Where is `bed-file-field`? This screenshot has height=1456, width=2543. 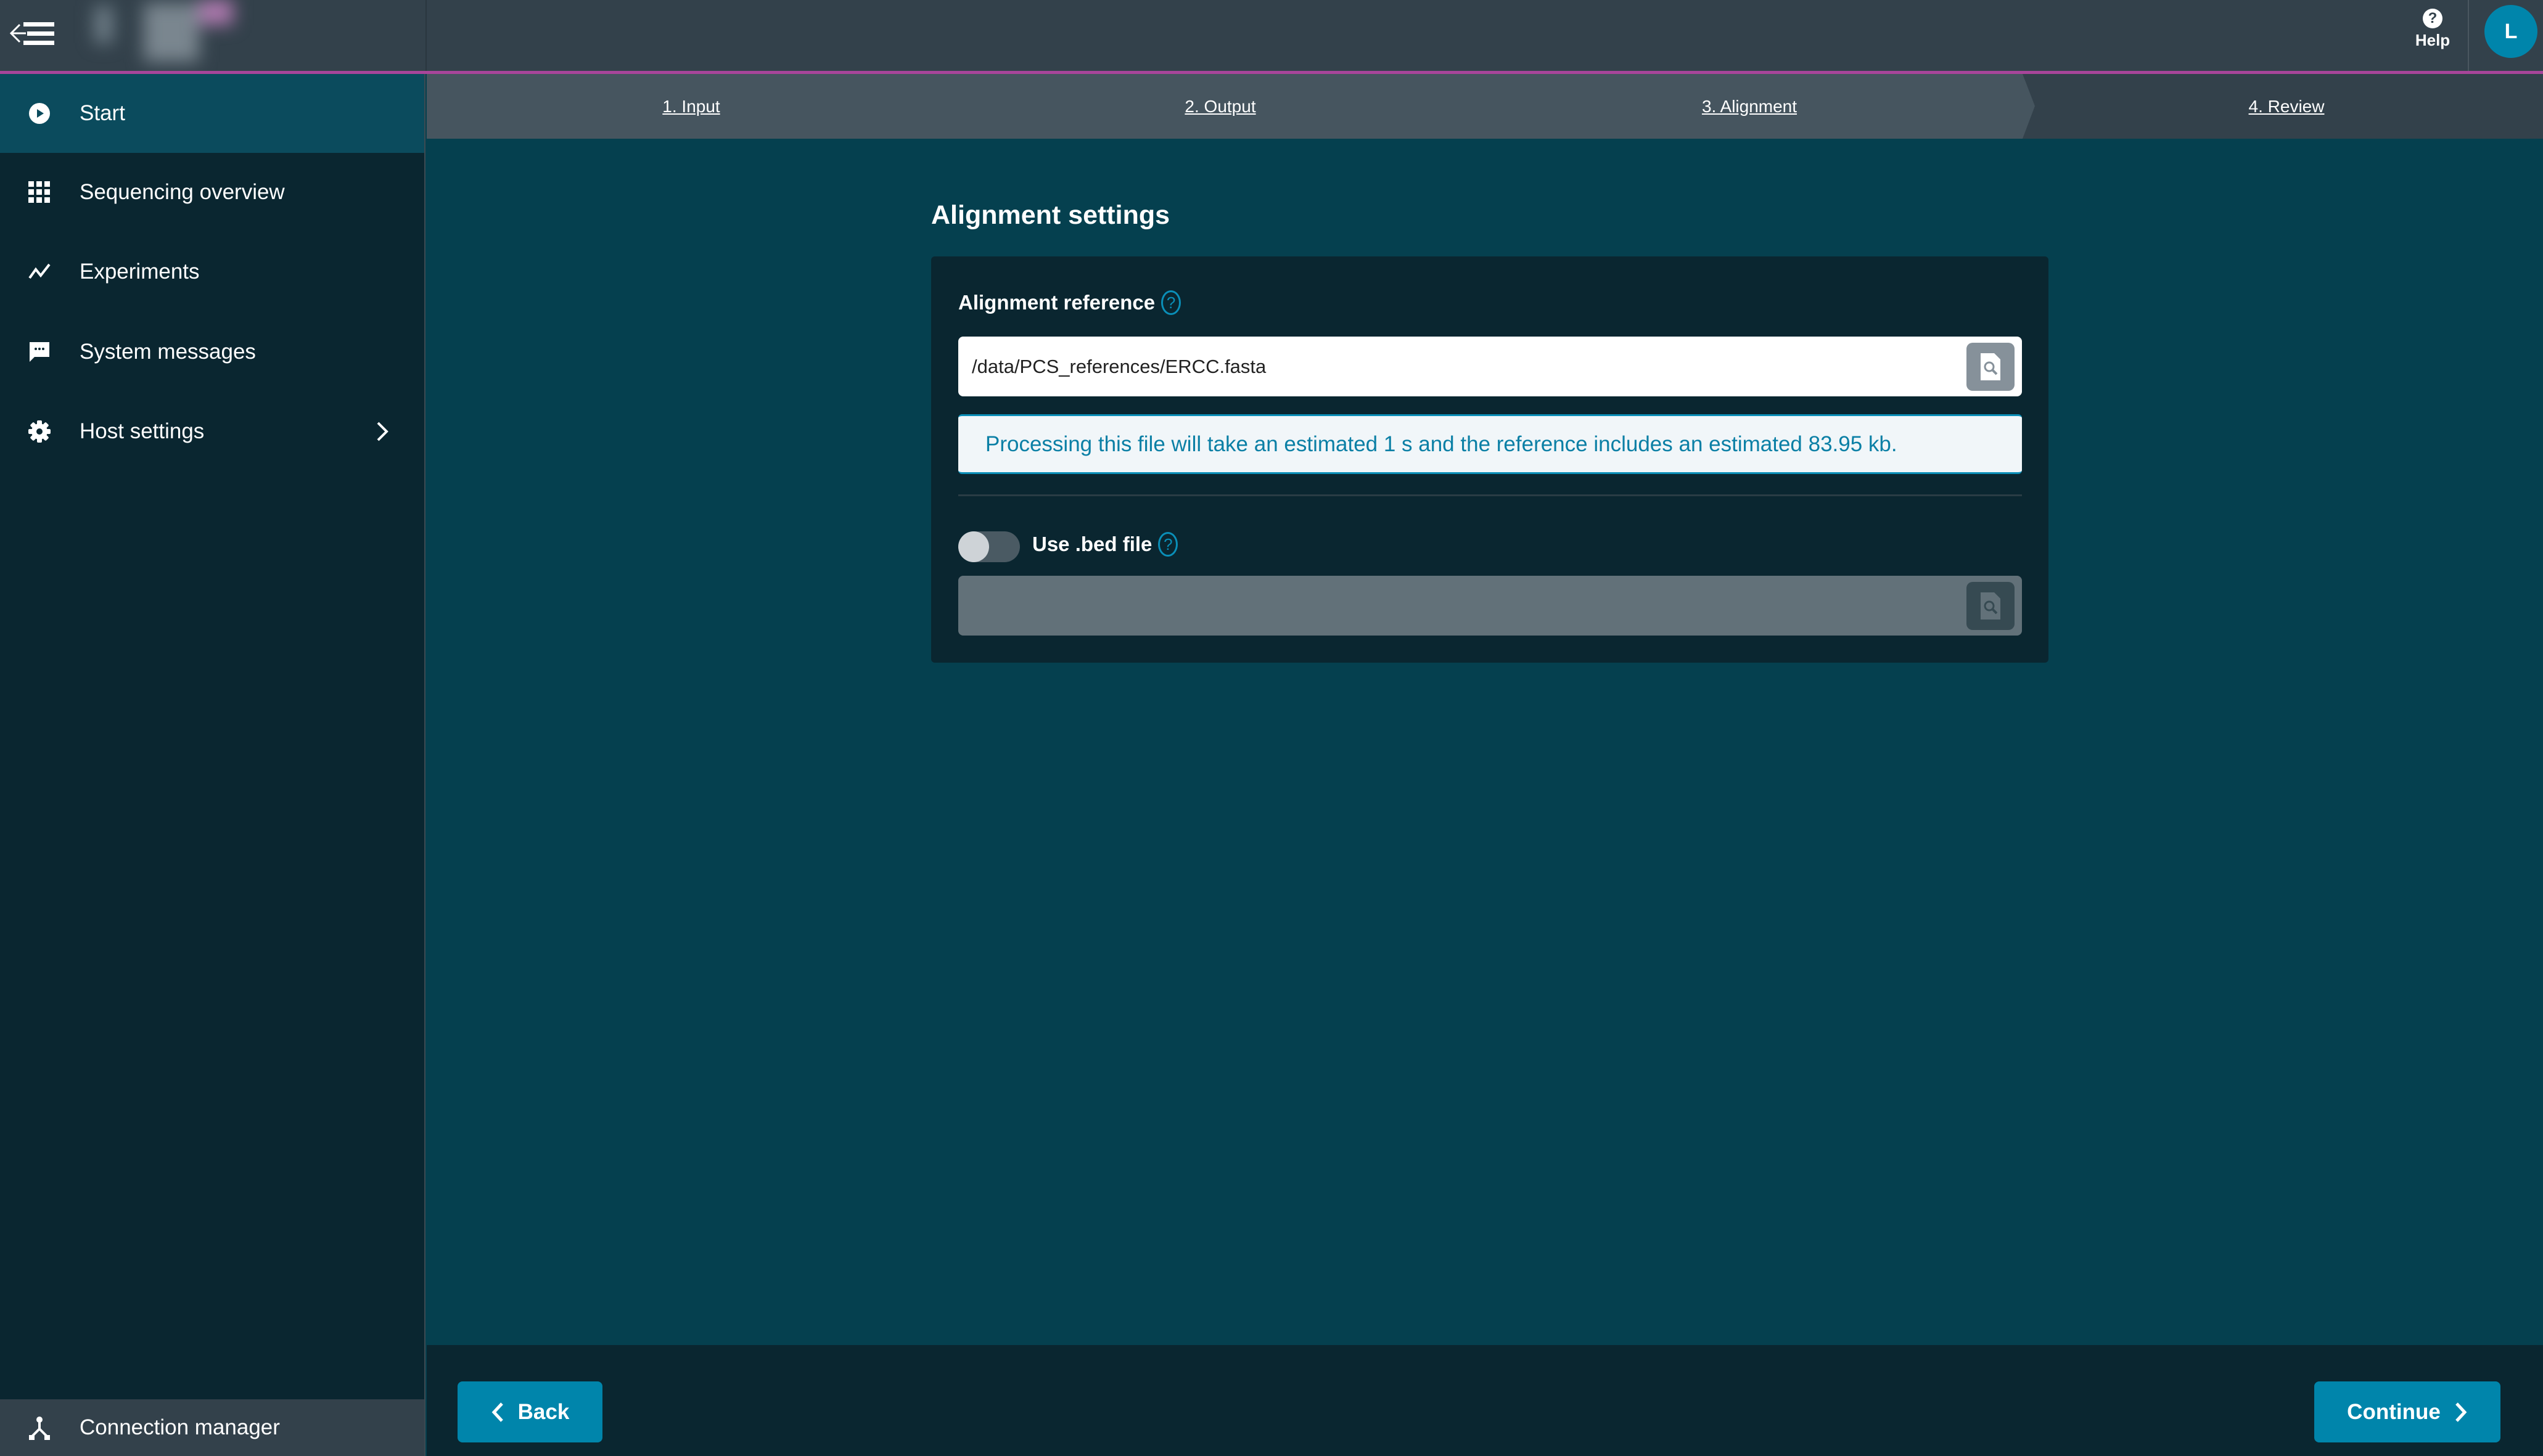
bed-file-field is located at coordinates (1490, 606).